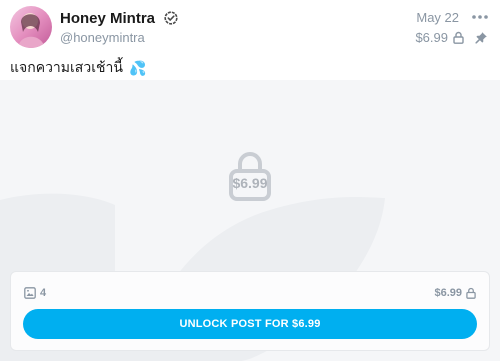 This screenshot has height=361, width=500. What do you see at coordinates (137, 67) in the screenshot?
I see `sweat-droplets-emoji: 💦` at bounding box center [137, 67].